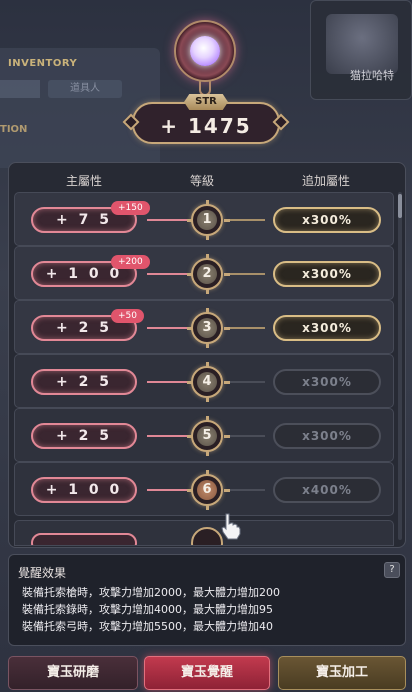 The width and height of the screenshot is (412, 692). I want to click on level-medallion-icon: 3, so click(208, 328).